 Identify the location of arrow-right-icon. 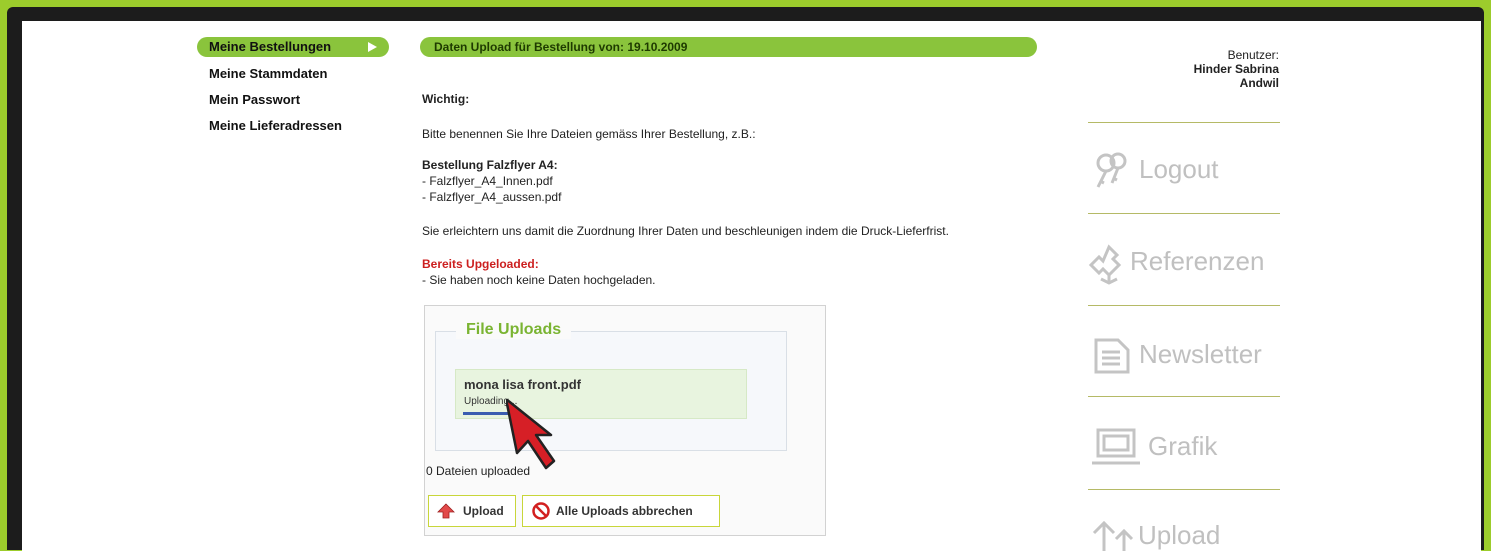
(372, 47).